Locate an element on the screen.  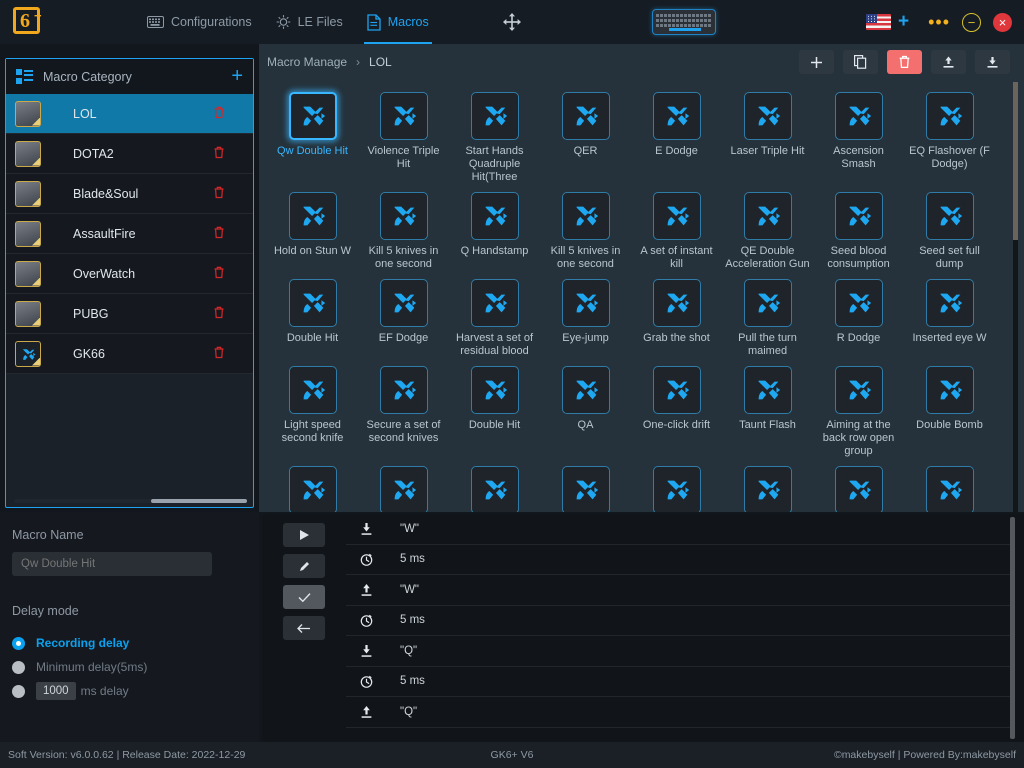
close-button: × is located at coordinates (1002, 22).